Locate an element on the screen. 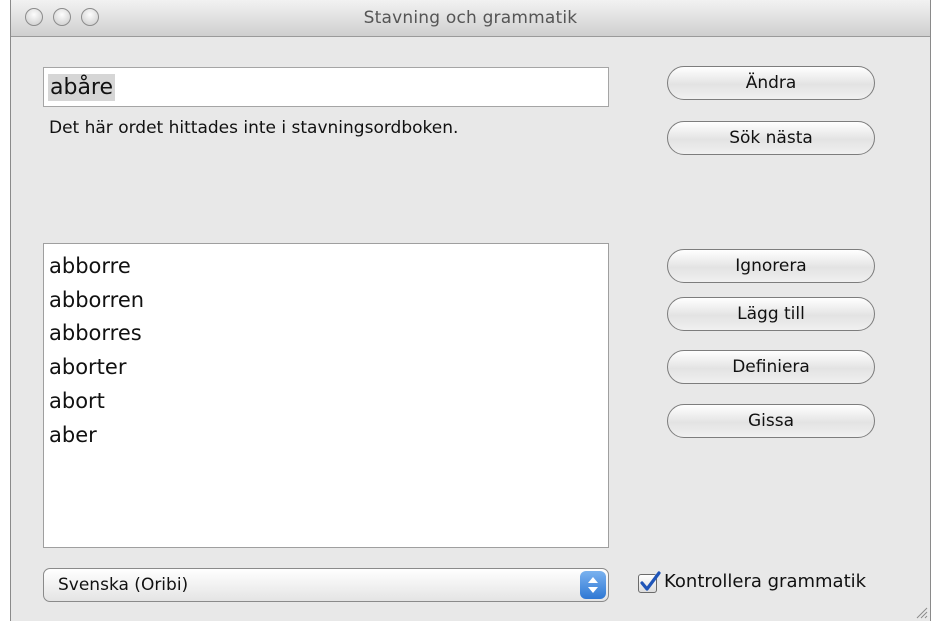 The height and width of the screenshot is (623, 933). list-item: abborren is located at coordinates (96, 300).